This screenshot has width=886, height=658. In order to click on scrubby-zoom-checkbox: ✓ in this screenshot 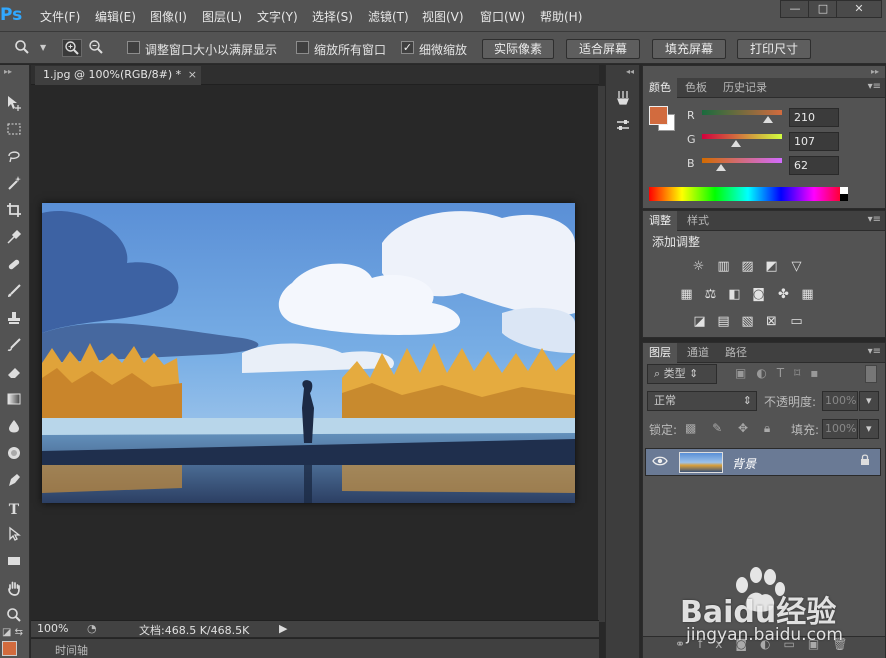, I will do `click(407, 47)`.